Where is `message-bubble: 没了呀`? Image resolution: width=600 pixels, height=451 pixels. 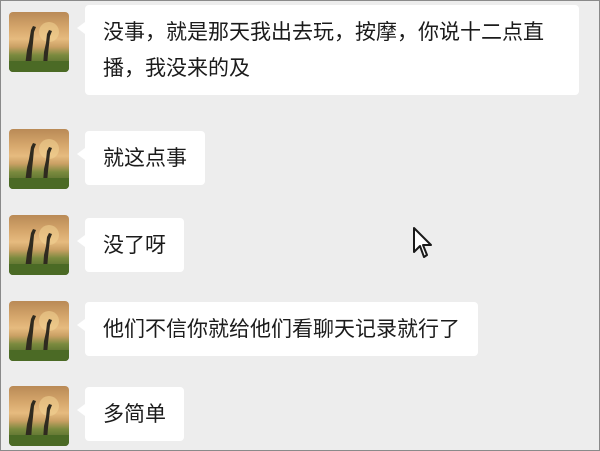 message-bubble: 没了呀 is located at coordinates (130, 245).